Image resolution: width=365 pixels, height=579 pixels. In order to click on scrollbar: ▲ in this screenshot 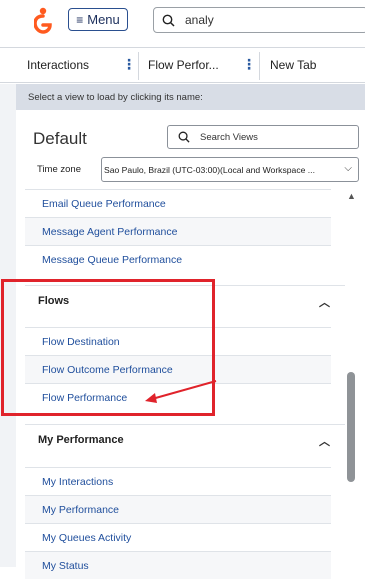, I will do `click(351, 377)`.